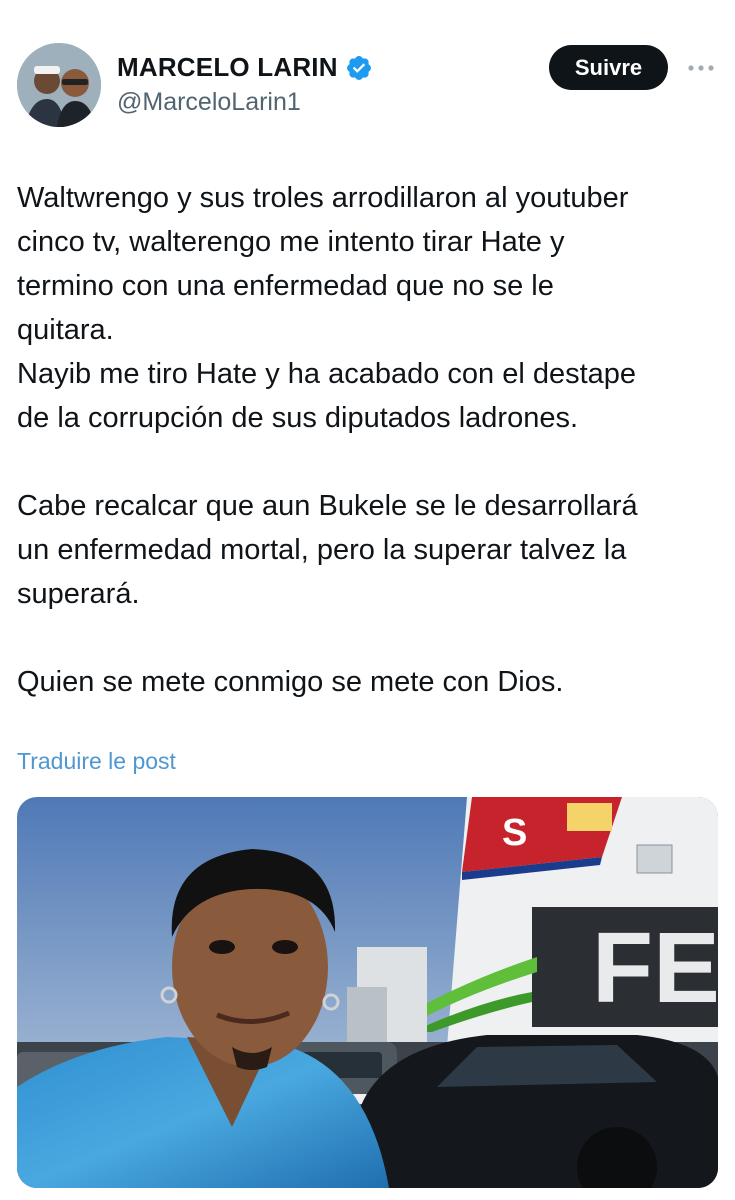  Describe the element at coordinates (701, 68) in the screenshot. I see `more-options-icon` at that location.